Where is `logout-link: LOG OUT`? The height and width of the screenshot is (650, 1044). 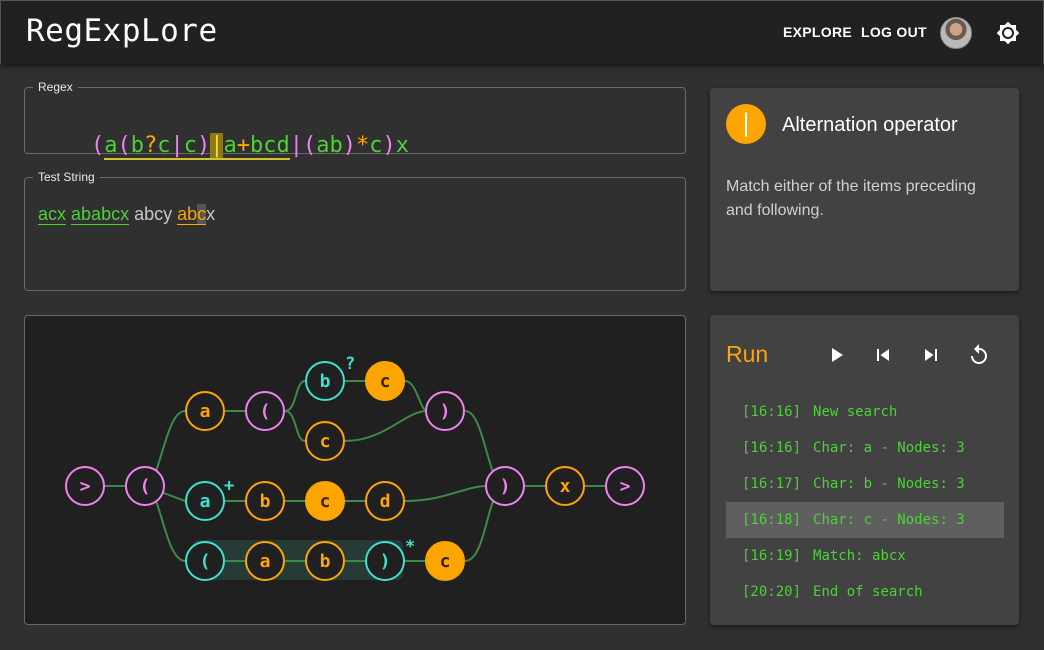
logout-link: LOG OUT is located at coordinates (894, 32).